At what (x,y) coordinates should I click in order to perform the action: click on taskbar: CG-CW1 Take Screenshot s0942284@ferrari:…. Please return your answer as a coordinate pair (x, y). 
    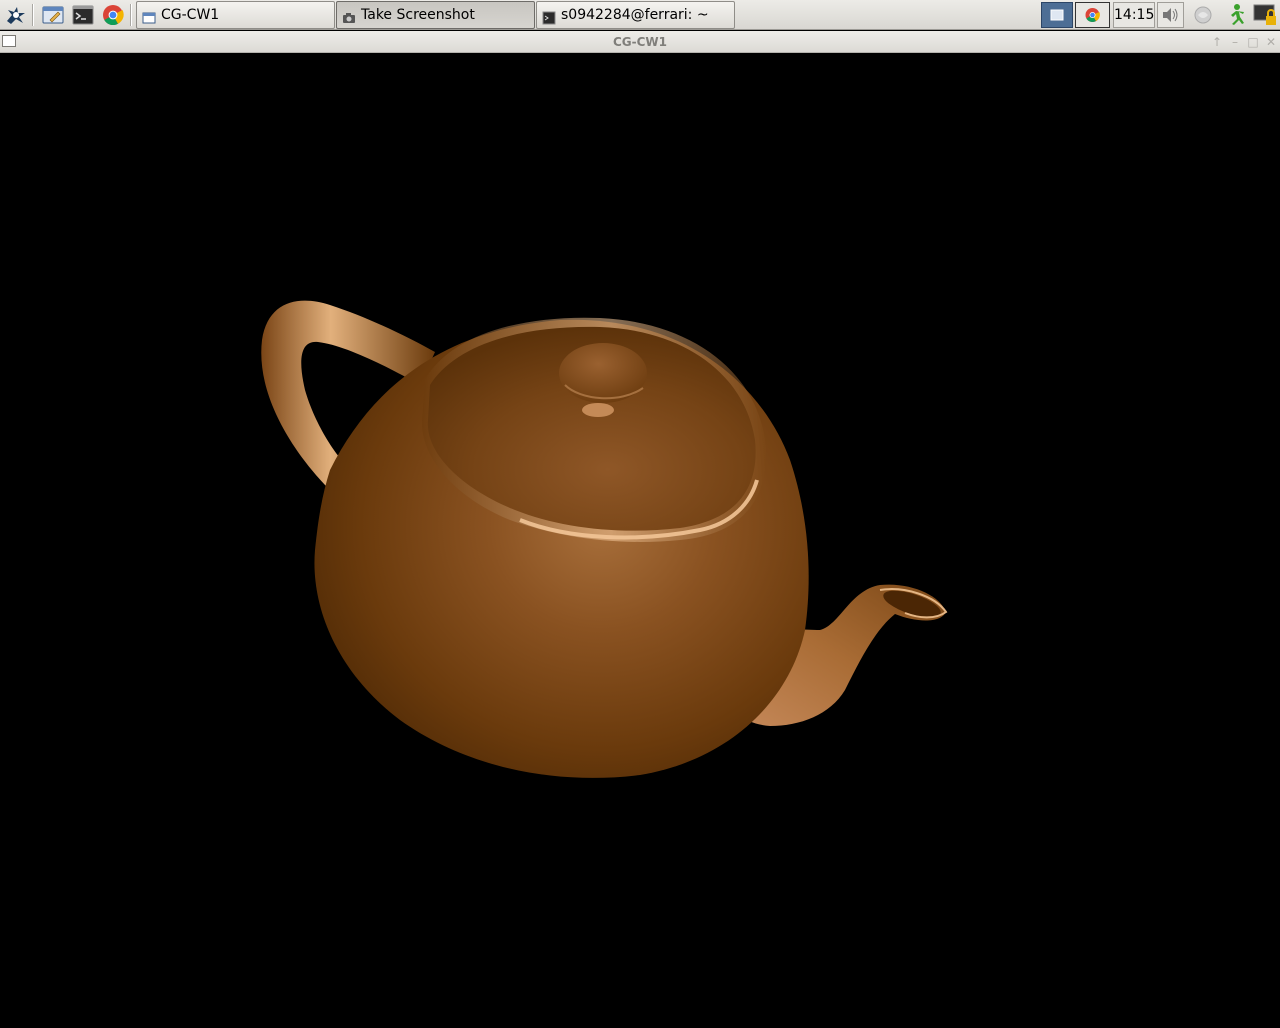
    Looking at the image, I should click on (640, 15).